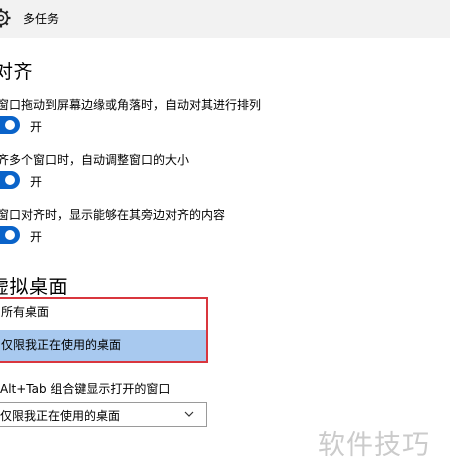  I want to click on watermark: 软件技巧, so click(374, 445).